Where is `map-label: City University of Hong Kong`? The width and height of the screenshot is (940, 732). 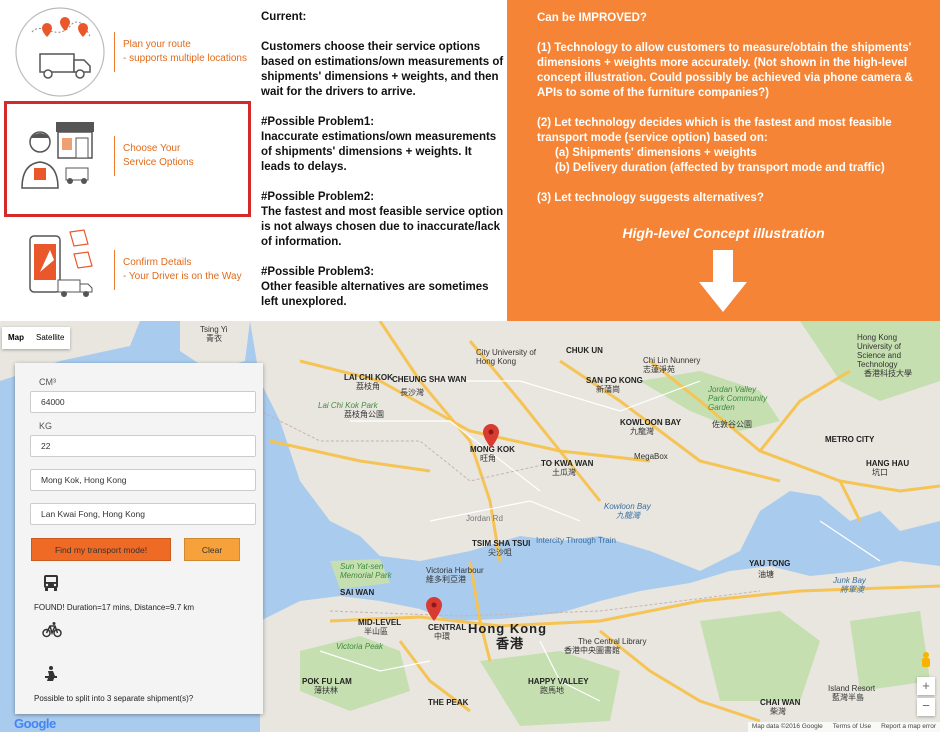
map-label: City University of Hong Kong is located at coordinates (506, 357).